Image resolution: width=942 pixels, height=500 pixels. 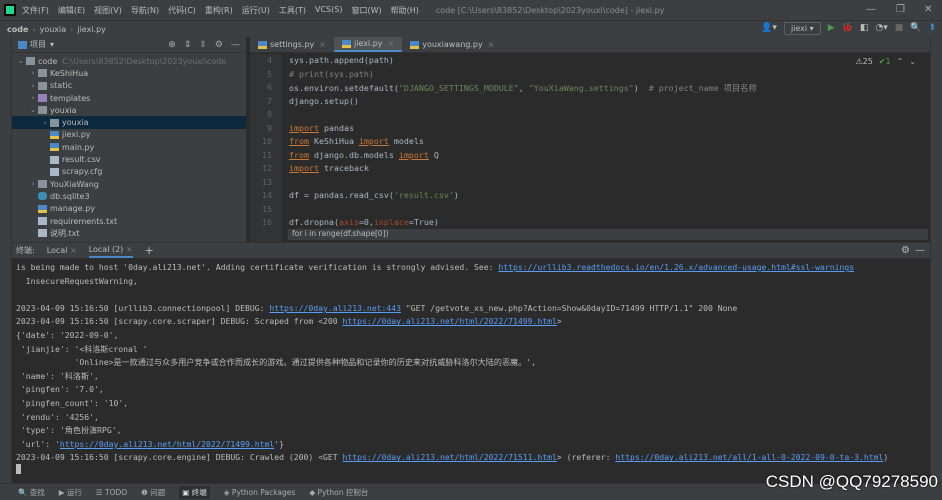 I want to click on project-panel-title: 项目, so click(x=38, y=44).